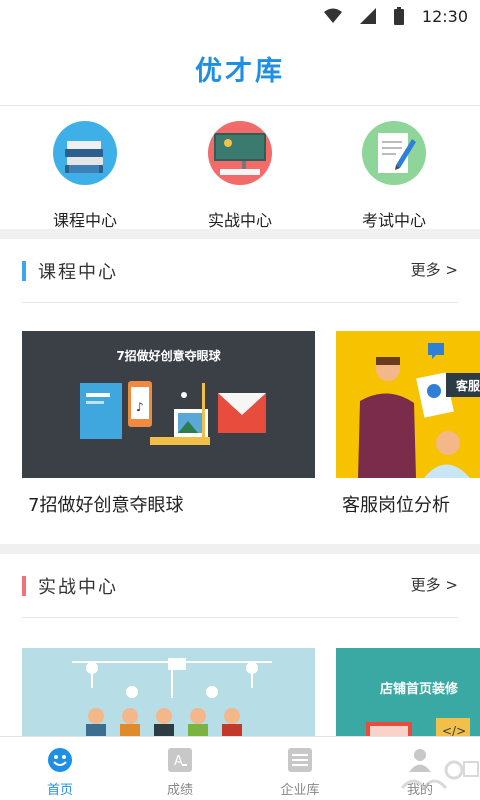 This screenshot has width=480, height=800. Describe the element at coordinates (439, 775) in the screenshot. I see `watermark-logo` at that location.